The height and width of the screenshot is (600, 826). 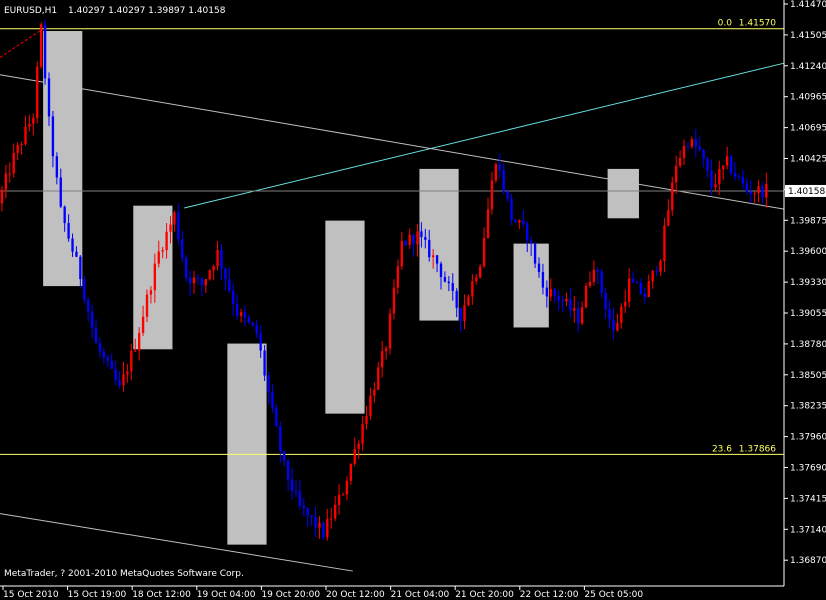 What do you see at coordinates (808, 221) in the screenshot?
I see `y-tick-label-8: 1.39875` at bounding box center [808, 221].